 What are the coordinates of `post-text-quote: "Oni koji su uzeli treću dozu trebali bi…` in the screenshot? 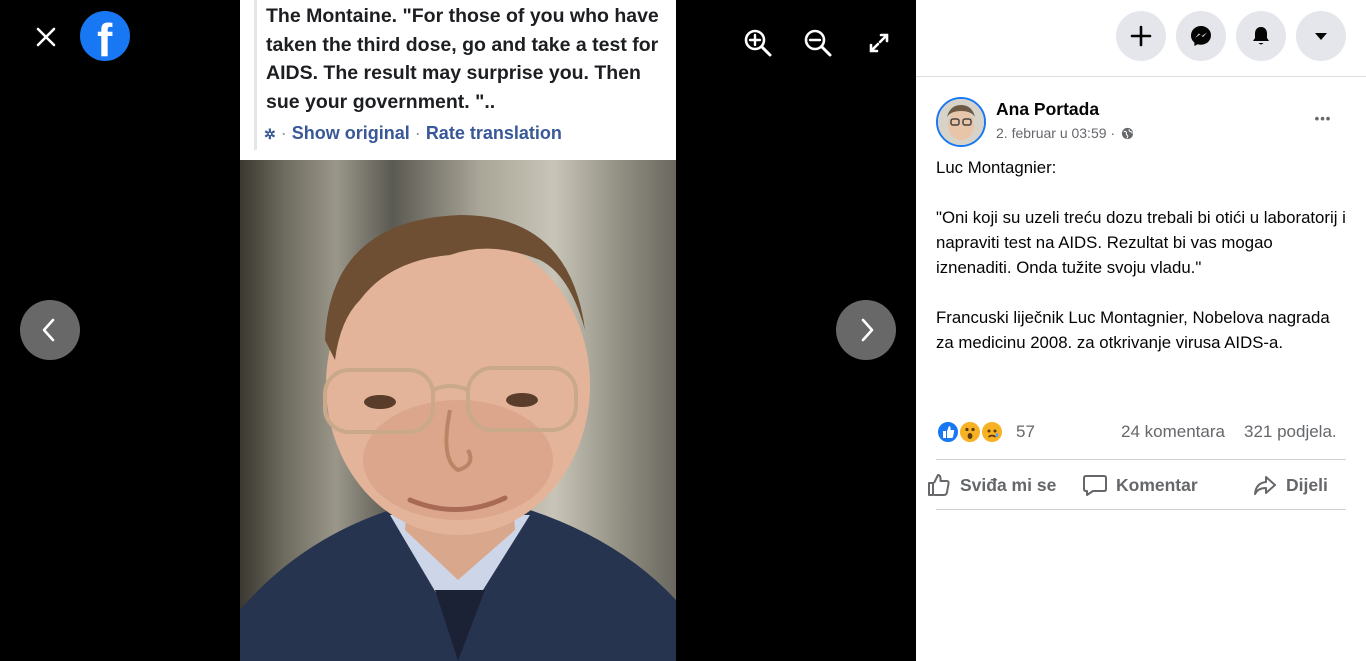 It's located at (1141, 242).